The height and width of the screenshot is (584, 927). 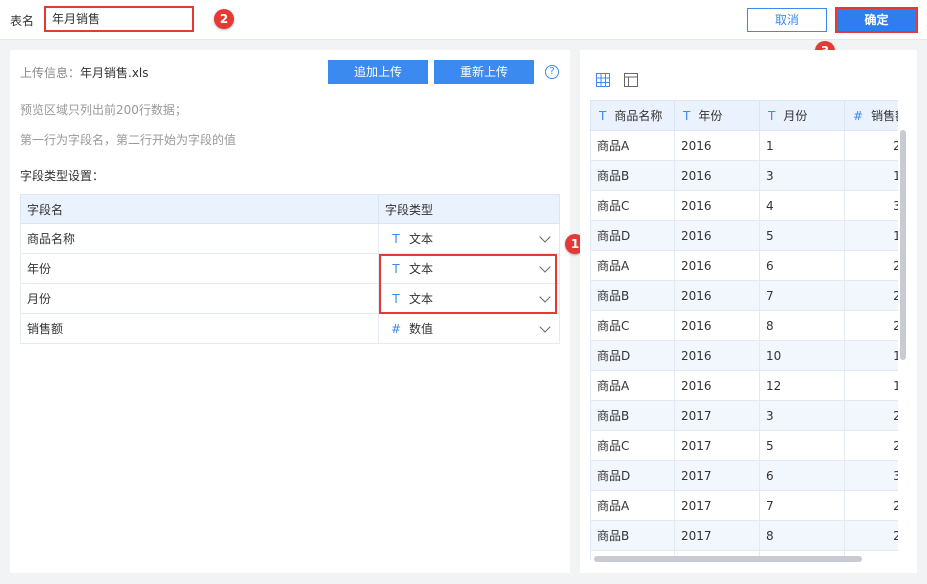 I want to click on table-row: 商品A20166228, so click(x=744, y=265).